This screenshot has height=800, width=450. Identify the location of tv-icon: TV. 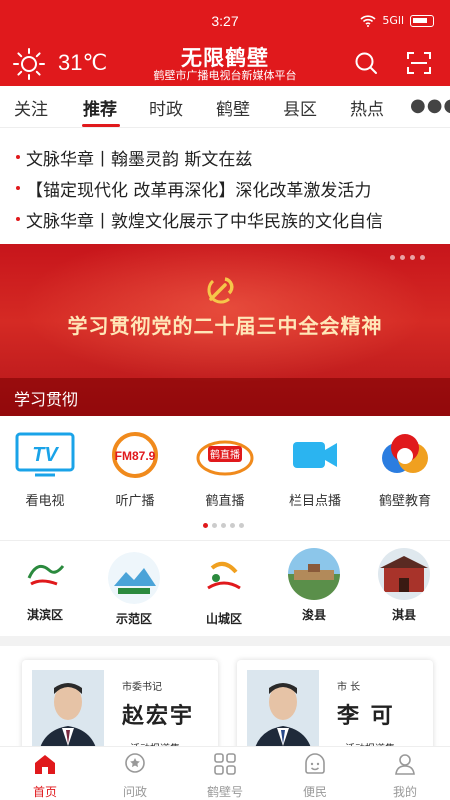
(45, 455).